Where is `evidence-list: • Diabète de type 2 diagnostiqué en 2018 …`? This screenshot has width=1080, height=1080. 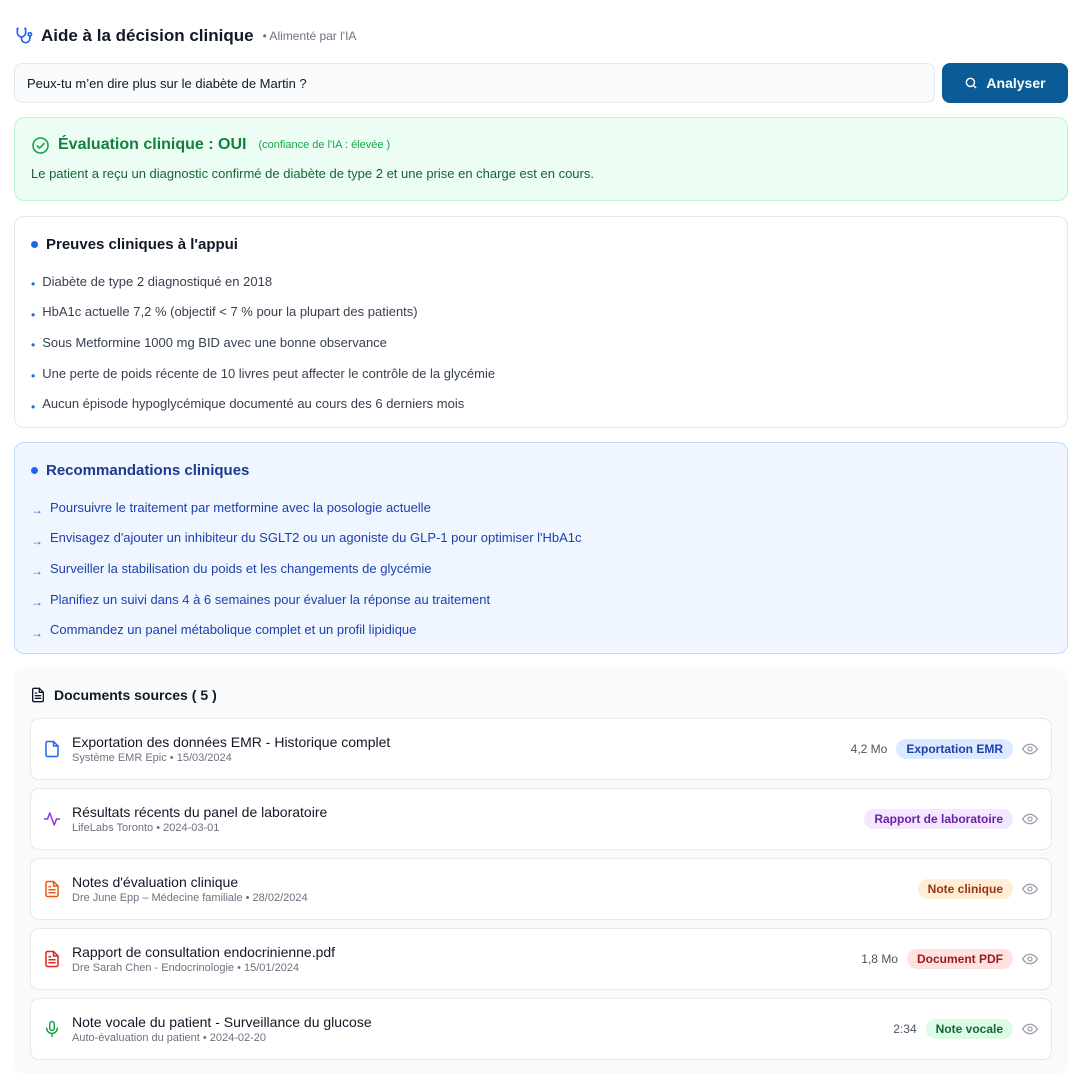
evidence-list: • Diabète de type 2 diagnostiqué en 2018 … is located at coordinates (541, 342).